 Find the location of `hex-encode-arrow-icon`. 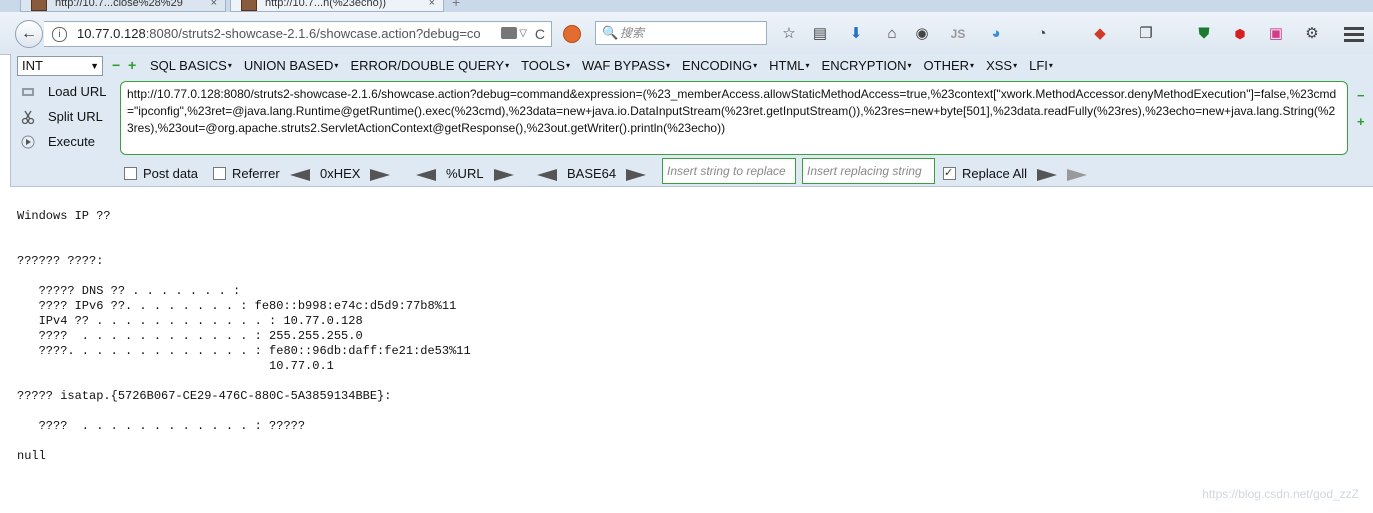

hex-encode-arrow-icon is located at coordinates (380, 174).